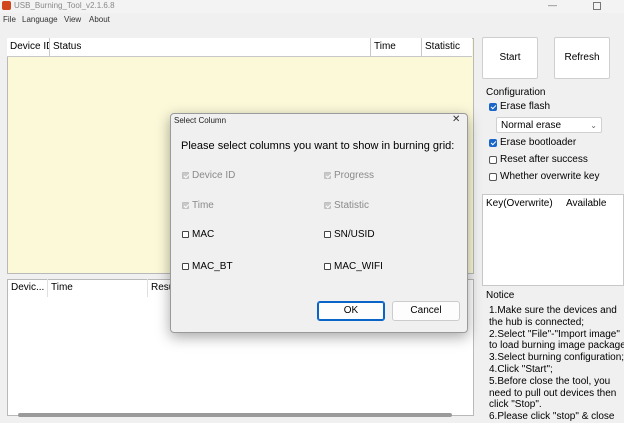  What do you see at coordinates (6, 5) in the screenshot?
I see `app-icon` at bounding box center [6, 5].